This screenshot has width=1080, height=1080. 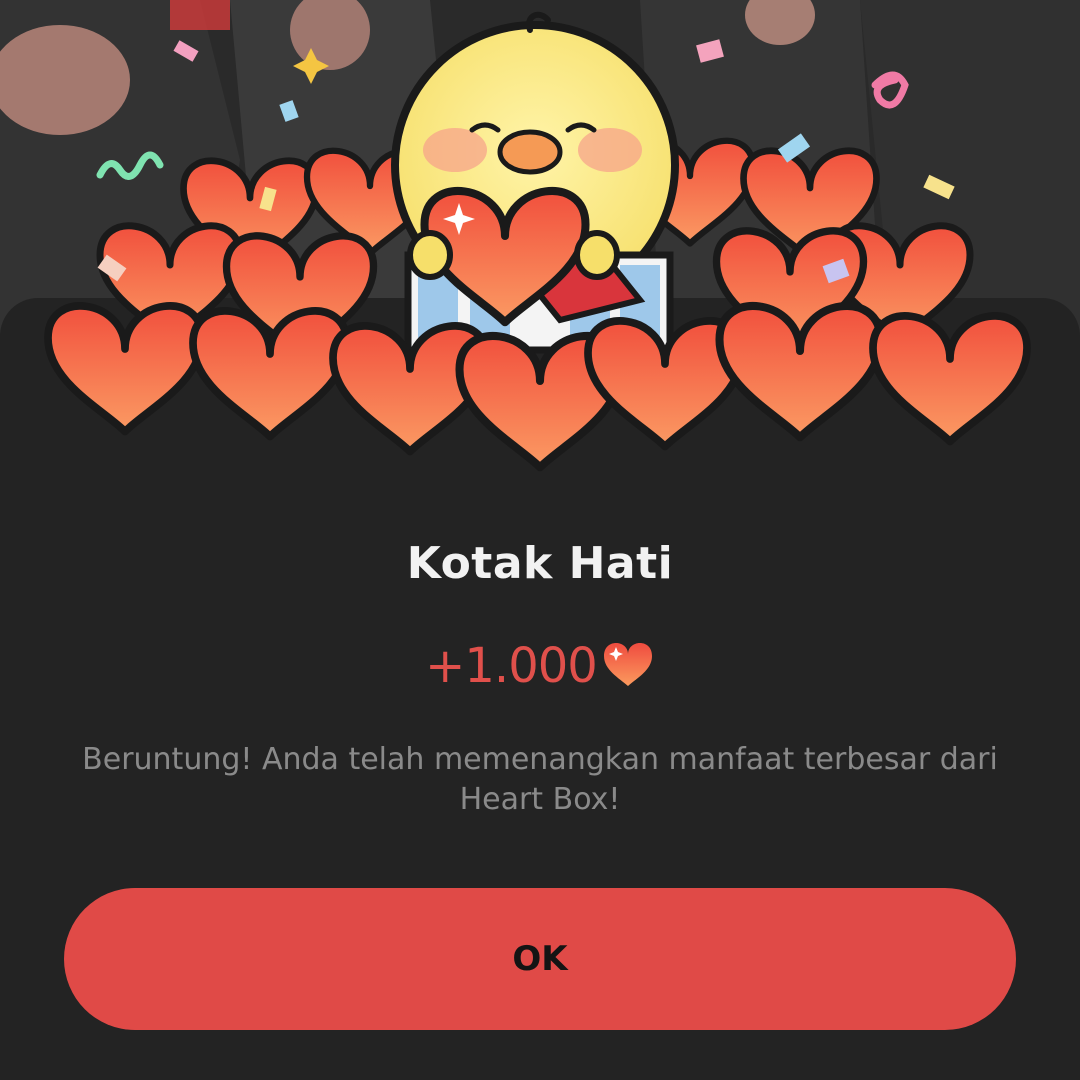 I want to click on ok-button: OK, so click(x=540, y=959).